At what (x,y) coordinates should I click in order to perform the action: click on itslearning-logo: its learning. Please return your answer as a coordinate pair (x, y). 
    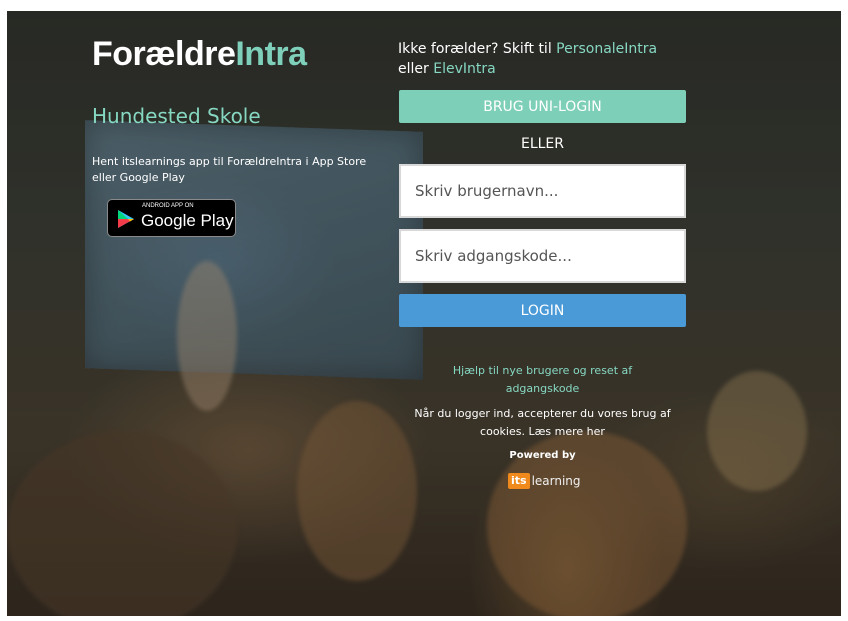
    Looking at the image, I should click on (544, 481).